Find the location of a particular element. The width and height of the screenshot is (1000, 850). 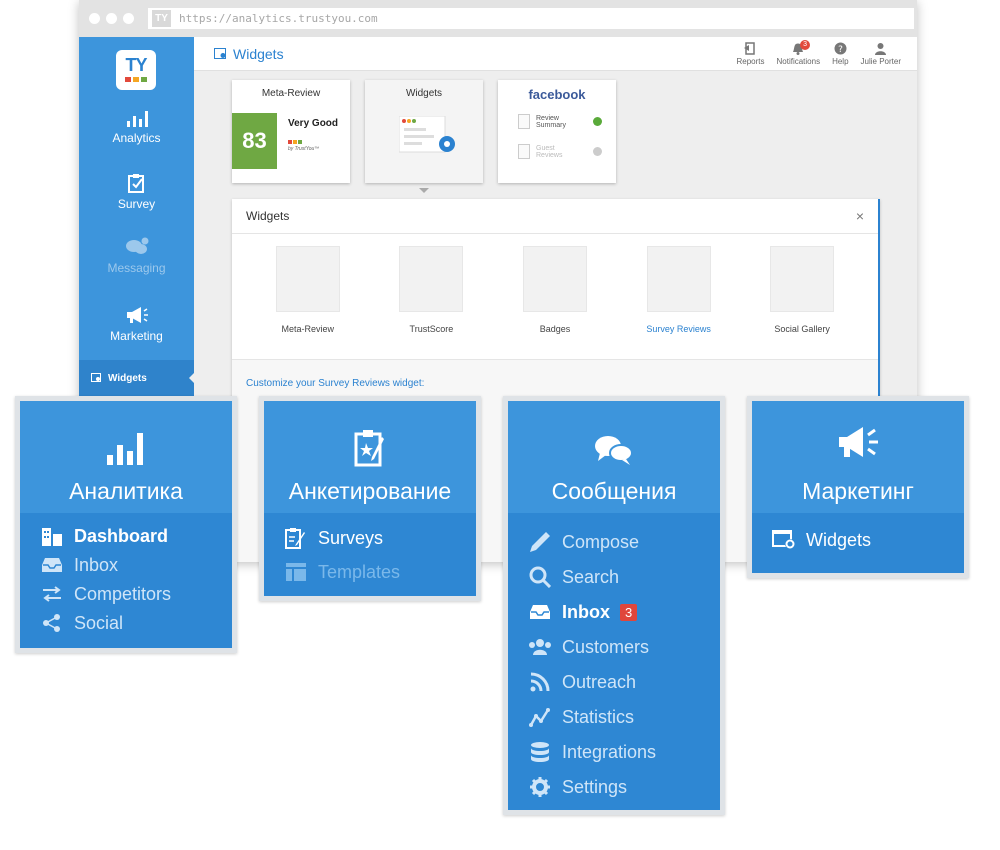

window-controls is located at coordinates (111, 18).